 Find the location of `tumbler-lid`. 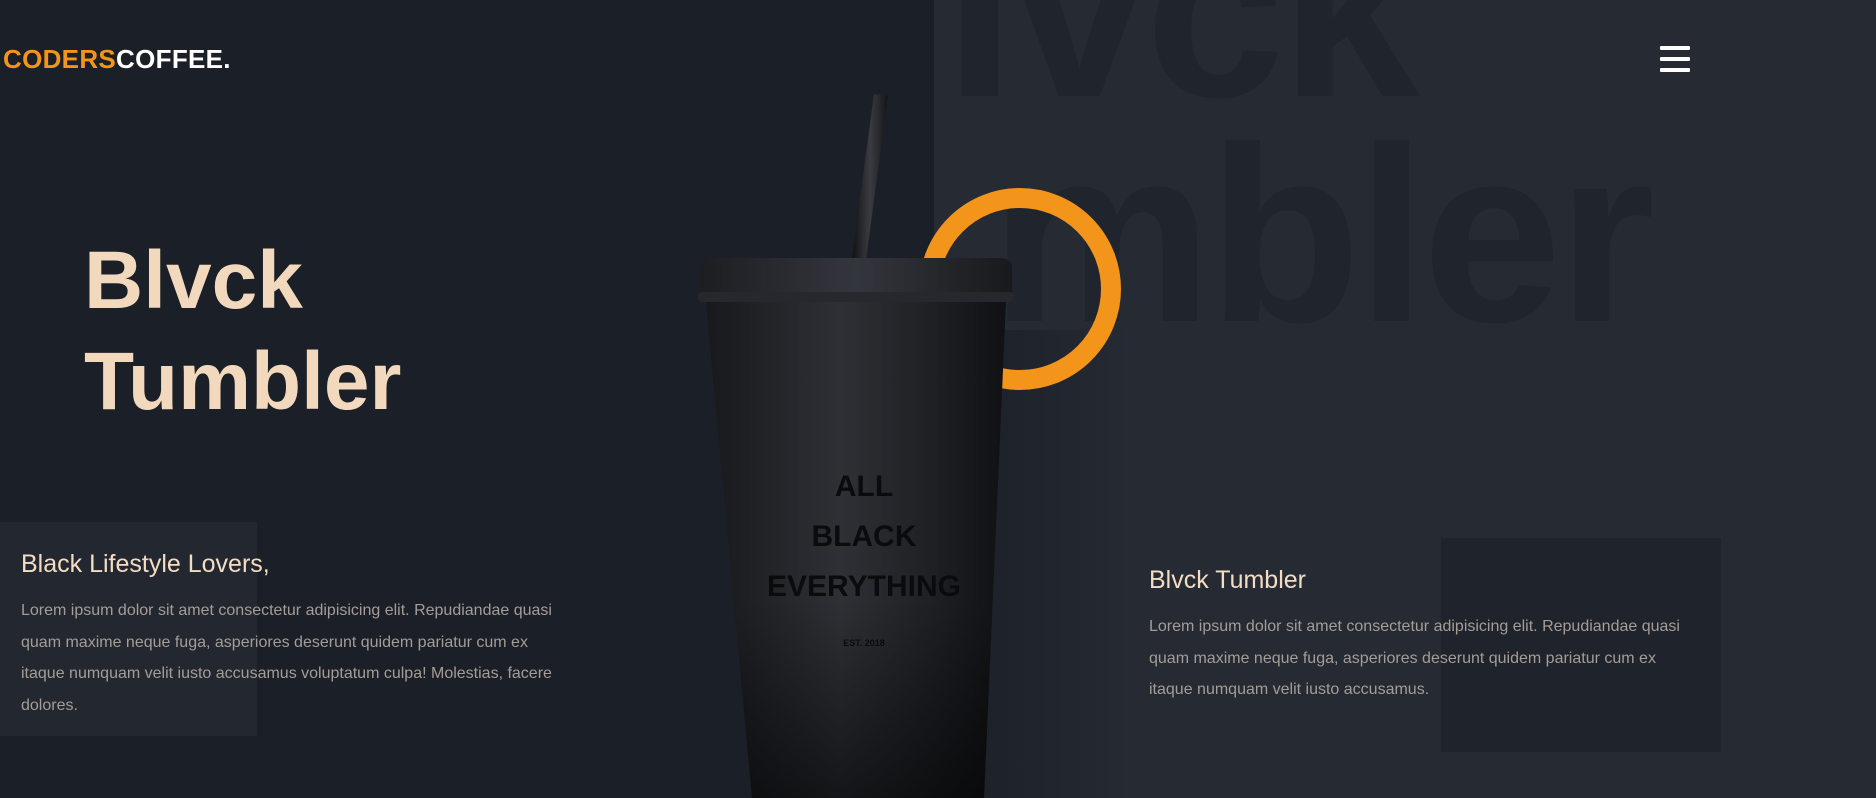

tumbler-lid is located at coordinates (856, 277).